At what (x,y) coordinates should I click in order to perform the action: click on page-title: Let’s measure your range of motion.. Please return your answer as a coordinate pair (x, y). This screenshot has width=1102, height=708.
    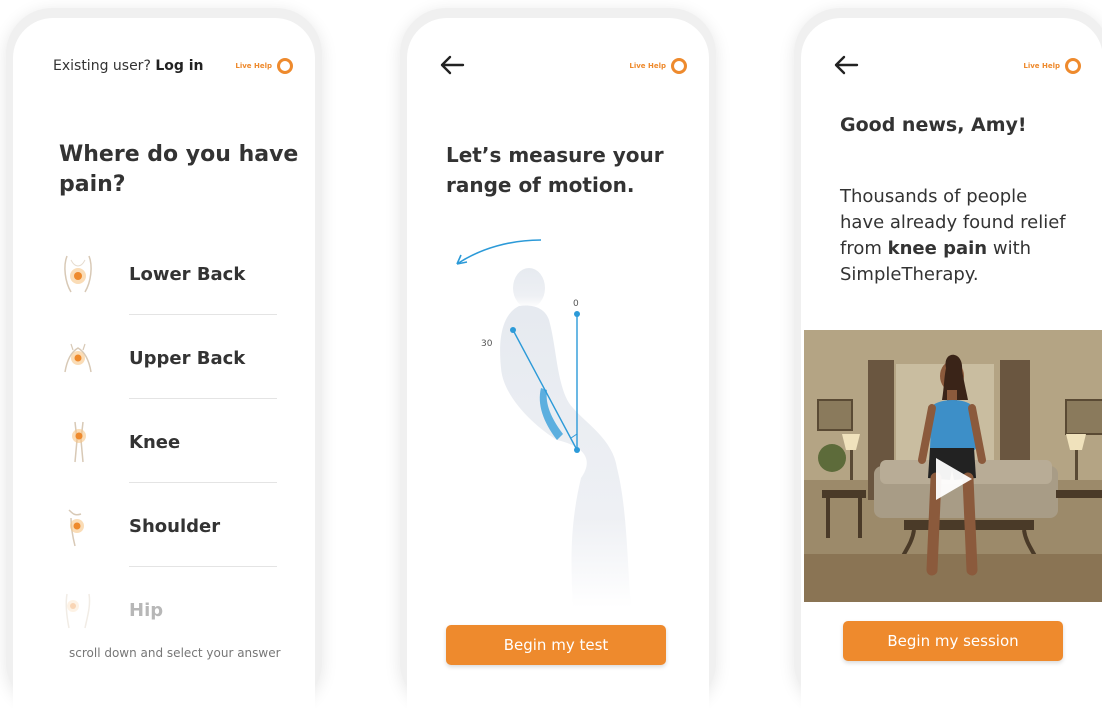
    Looking at the image, I should click on (555, 170).